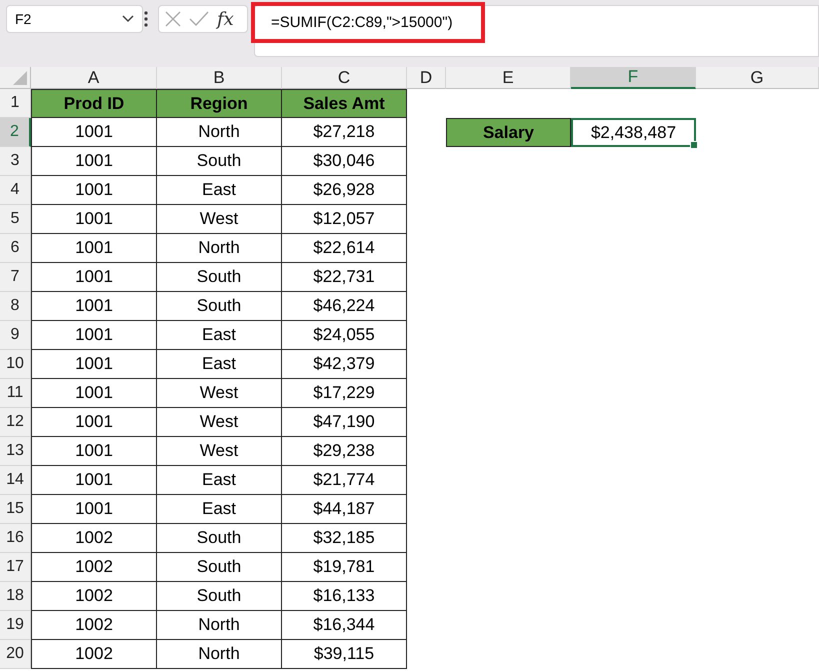  Describe the element at coordinates (15, 364) in the screenshot. I see `row-header: 10` at that location.